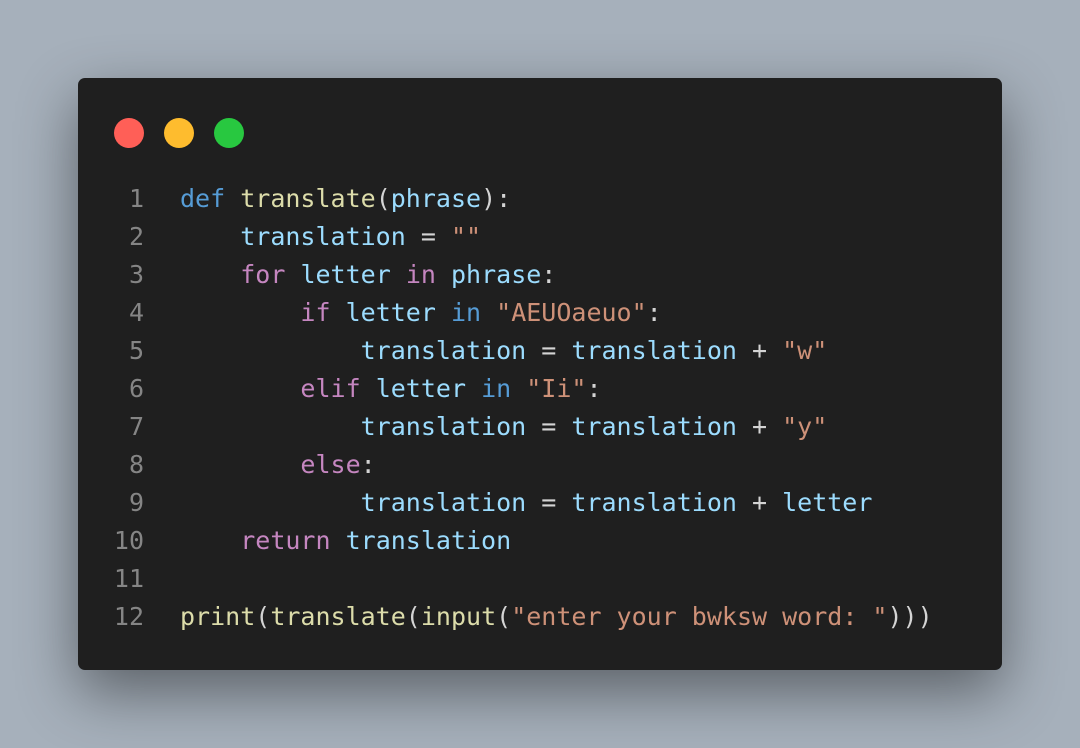 Image resolution: width=1080 pixels, height=748 pixels. What do you see at coordinates (345, 199) in the screenshot?
I see `line-source: def translate(phrase):` at bounding box center [345, 199].